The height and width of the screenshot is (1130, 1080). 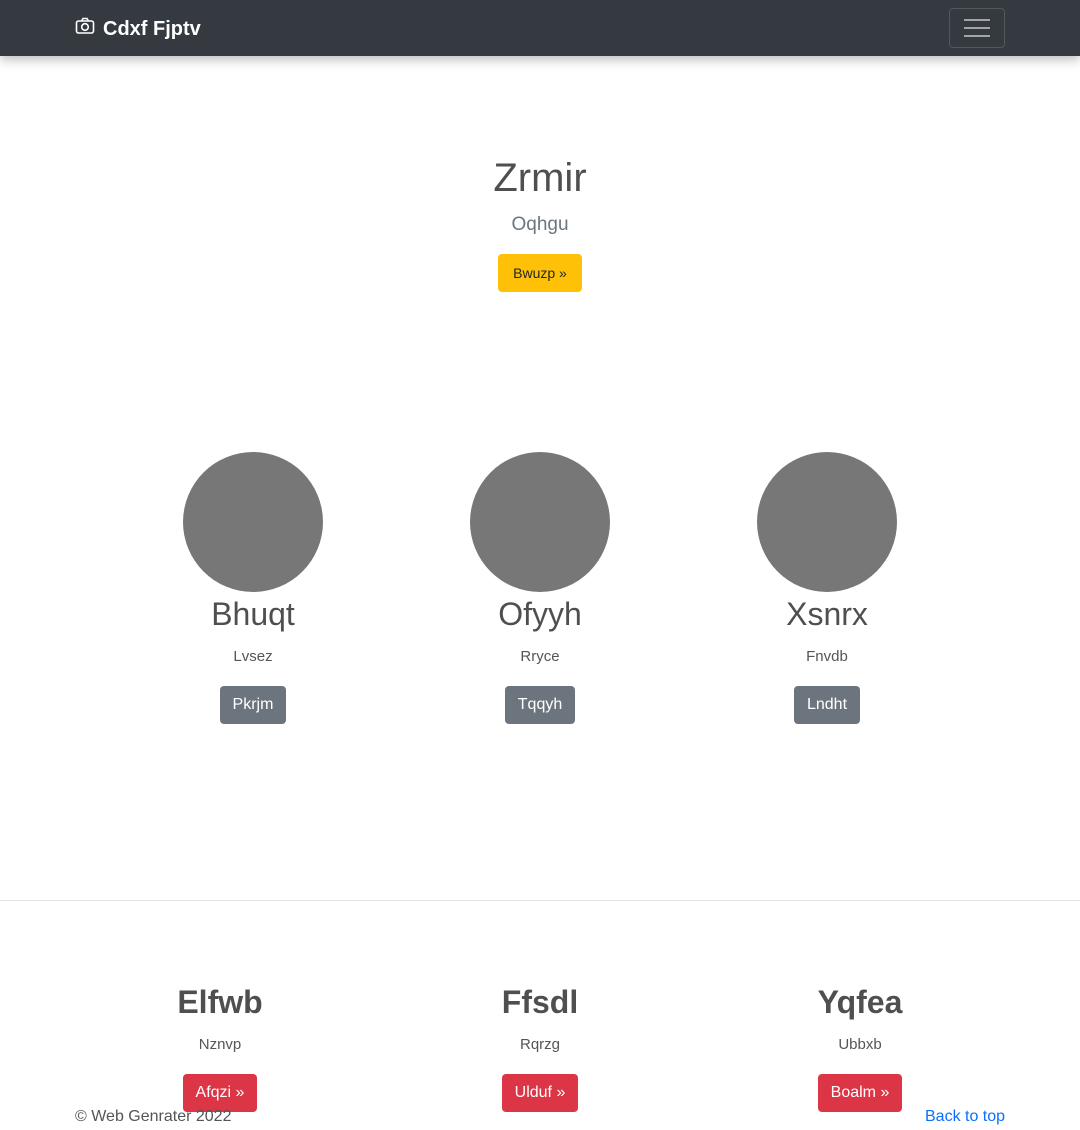 What do you see at coordinates (540, 1002) in the screenshot?
I see `feature-title: Ffsdl` at bounding box center [540, 1002].